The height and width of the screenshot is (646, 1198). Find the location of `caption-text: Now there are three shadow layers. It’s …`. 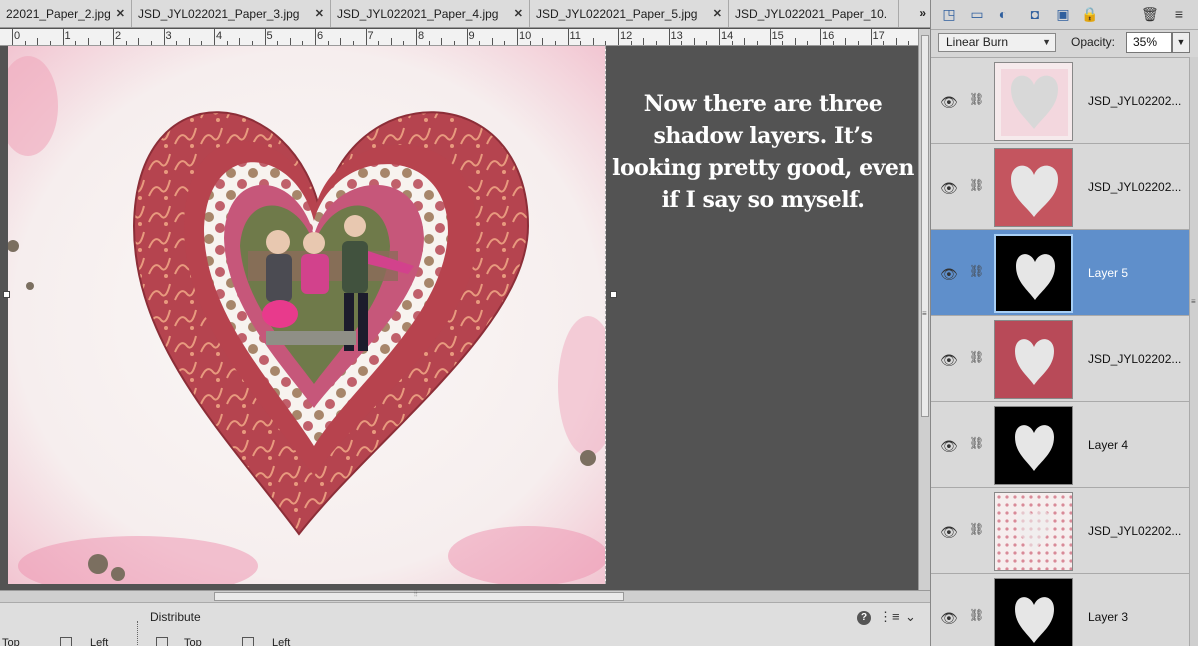

caption-text: Now there are three shadow layers. It’s … is located at coordinates (763, 152).